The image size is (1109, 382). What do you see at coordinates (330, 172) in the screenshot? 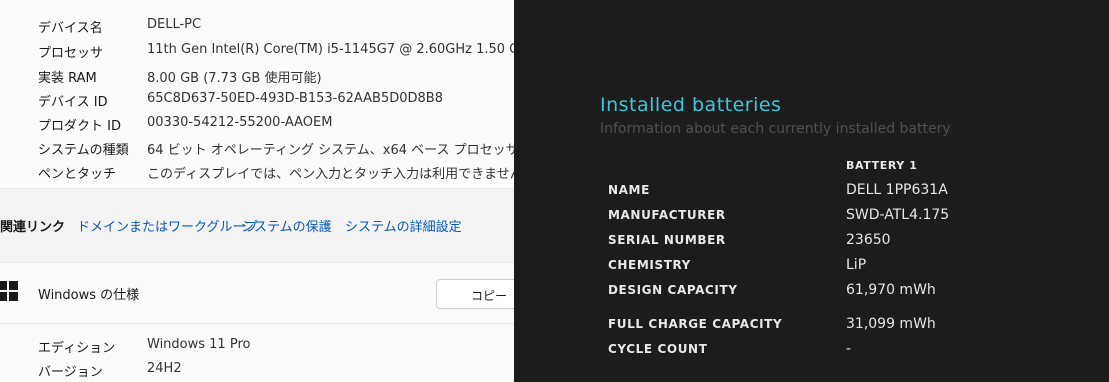
I see `spec-value: このディスプレイでは、ペン入力とタッチ入力は利用できません` at bounding box center [330, 172].